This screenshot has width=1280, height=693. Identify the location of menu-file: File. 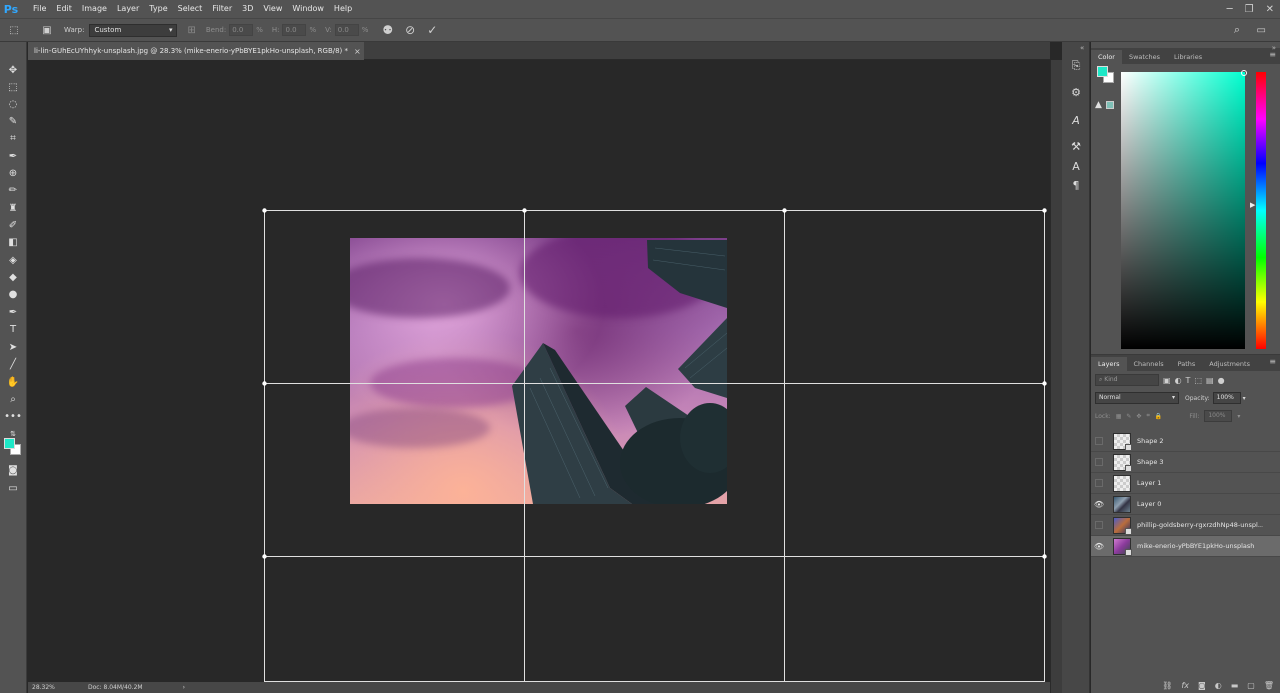
(39, 9).